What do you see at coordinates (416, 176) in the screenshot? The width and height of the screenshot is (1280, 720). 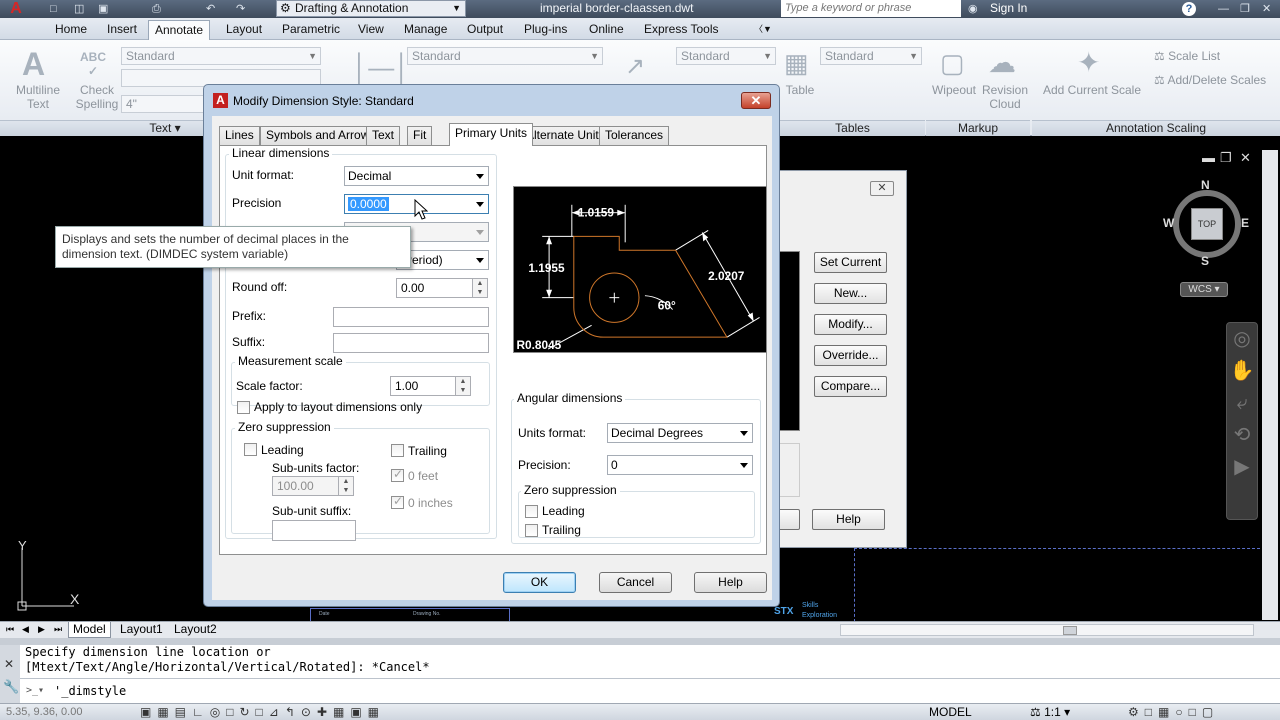 I see `unit-format-combo: Decimal` at bounding box center [416, 176].